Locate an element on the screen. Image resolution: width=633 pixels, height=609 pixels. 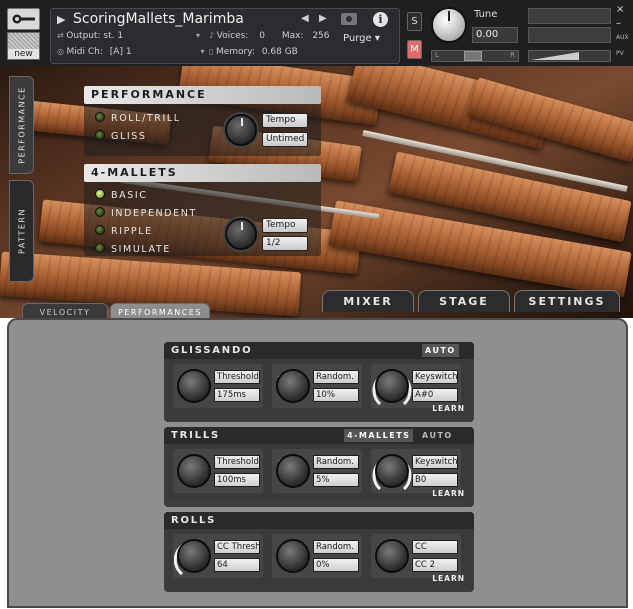
output-value: st. 1 is located at coordinates (113, 36).